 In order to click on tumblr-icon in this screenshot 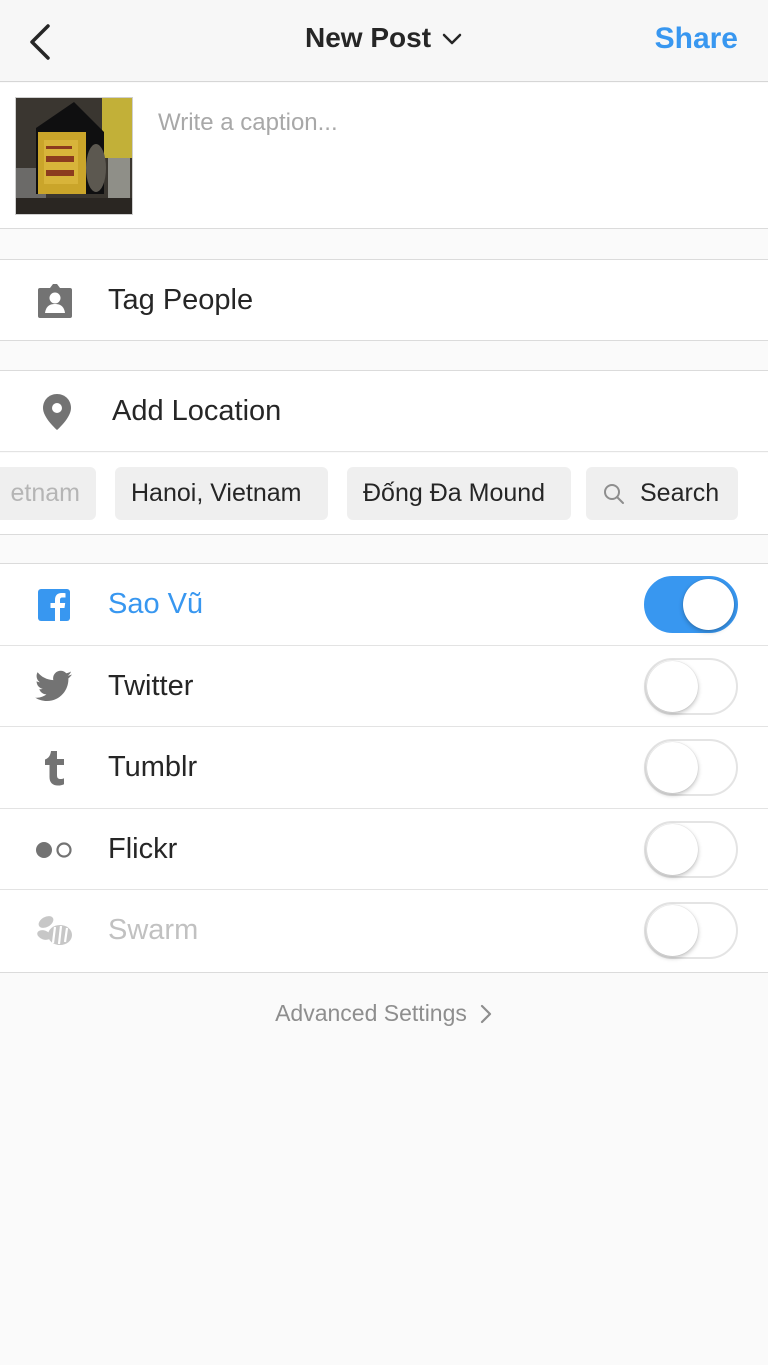, I will do `click(54, 768)`.